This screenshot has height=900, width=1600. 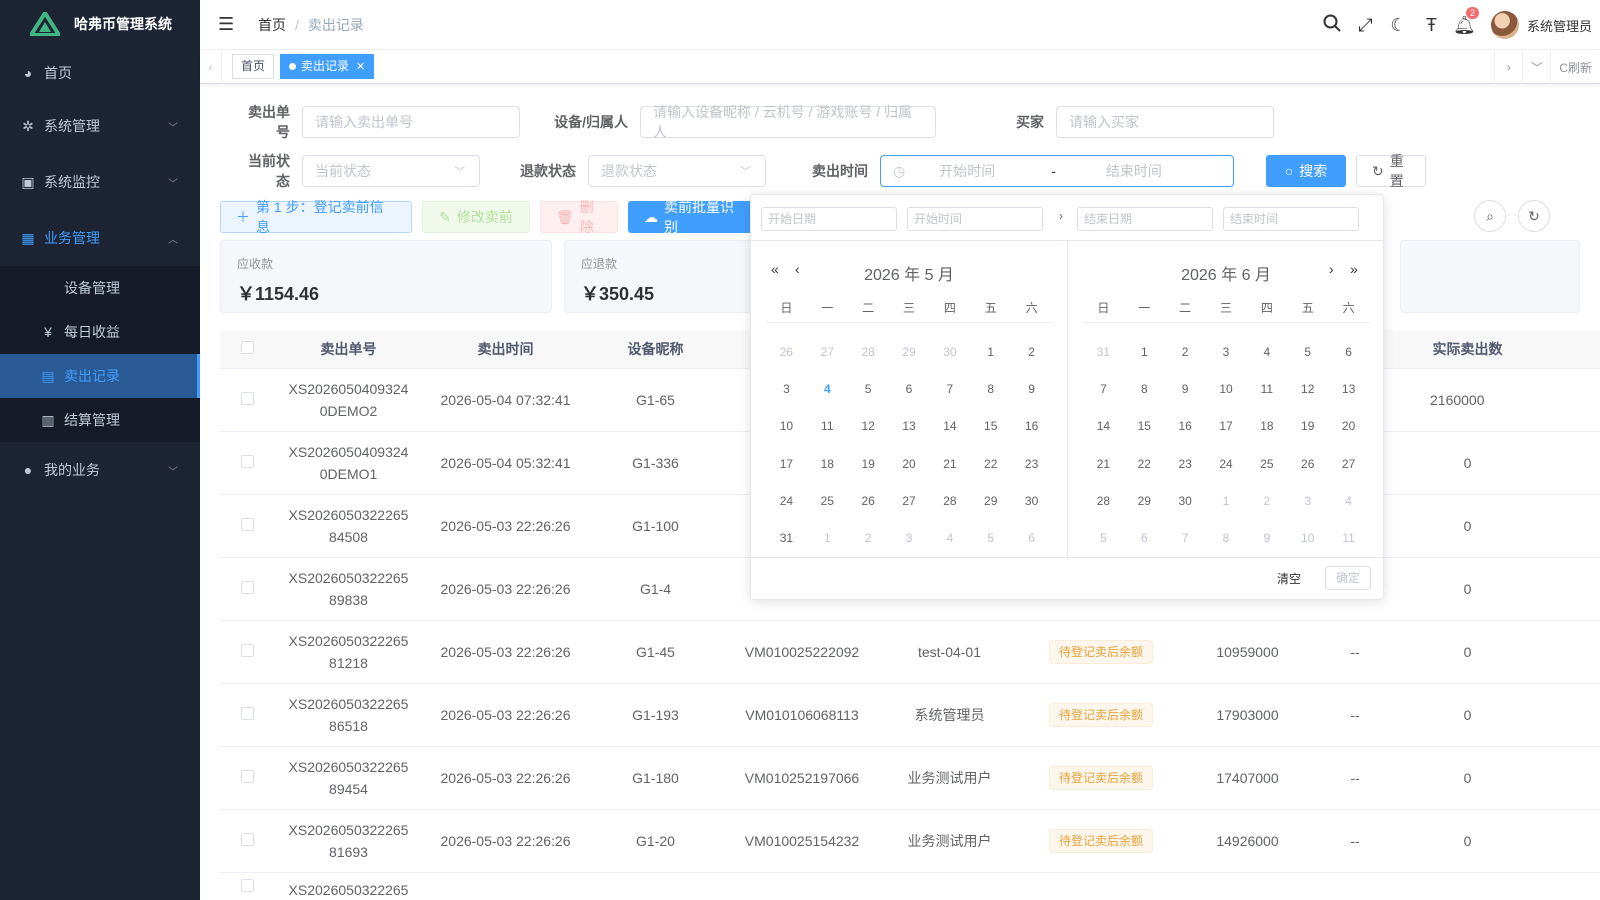 I want to click on end-time-input: 结束时间, so click(x=1291, y=219).